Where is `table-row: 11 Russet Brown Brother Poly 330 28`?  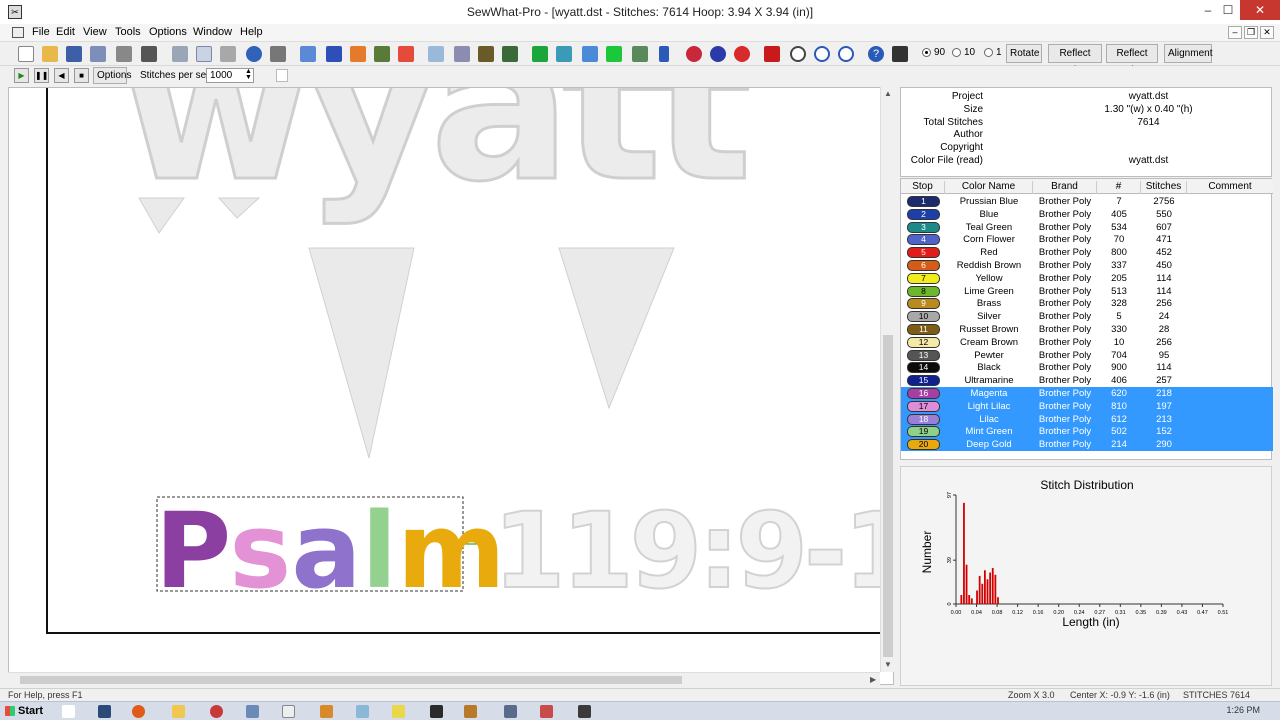
table-row: 11 Russet Brown Brother Poly 330 28 is located at coordinates (1087, 329).